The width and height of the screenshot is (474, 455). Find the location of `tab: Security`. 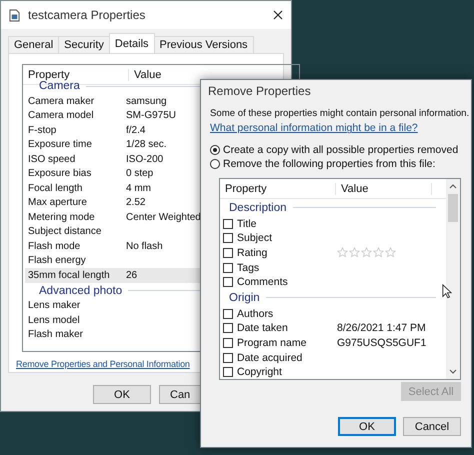

tab: Security is located at coordinates (84, 44).